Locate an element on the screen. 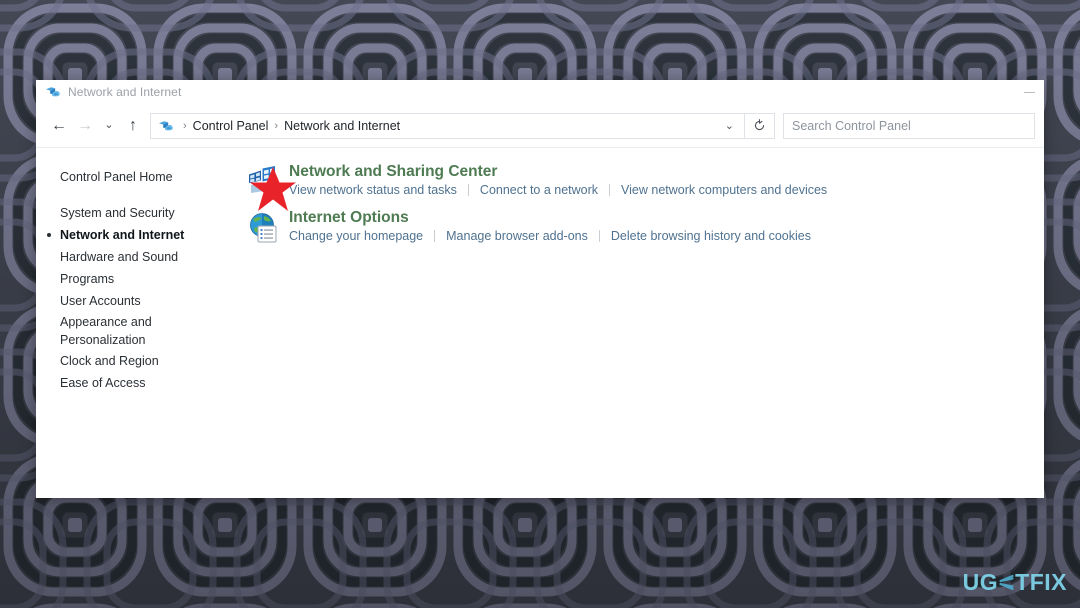 The image size is (1080, 608). address-dropdown-icon: ⌄ is located at coordinates (729, 125).